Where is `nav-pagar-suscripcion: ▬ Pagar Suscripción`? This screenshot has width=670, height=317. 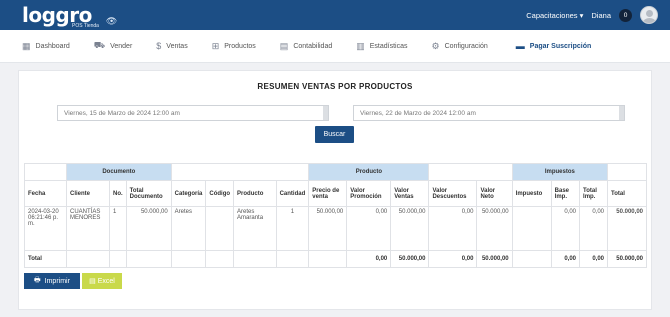 nav-pagar-suscripcion: ▬ Pagar Suscripción is located at coordinates (553, 46).